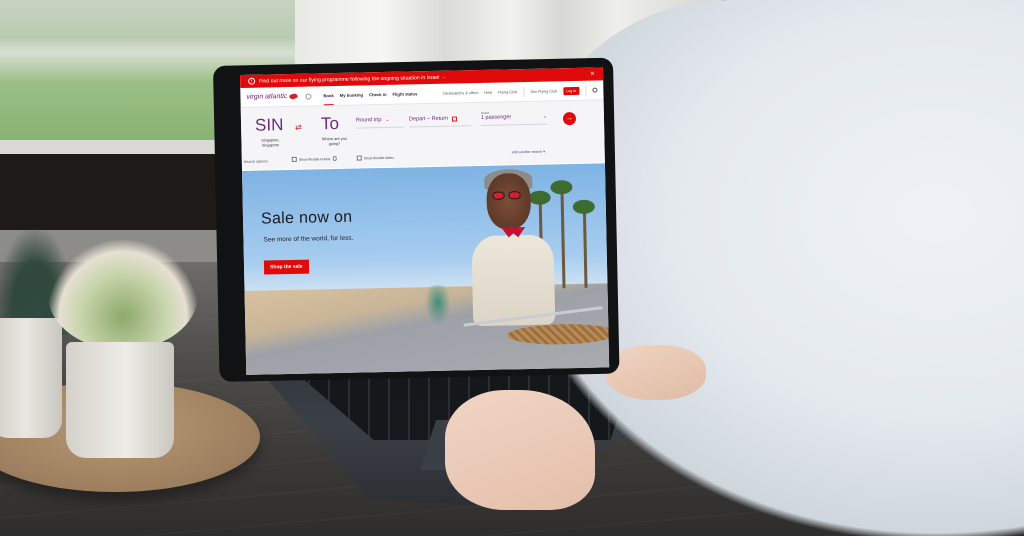 The height and width of the screenshot is (536, 1024). Describe the element at coordinates (509, 201) in the screenshot. I see `hero-person-head` at that location.